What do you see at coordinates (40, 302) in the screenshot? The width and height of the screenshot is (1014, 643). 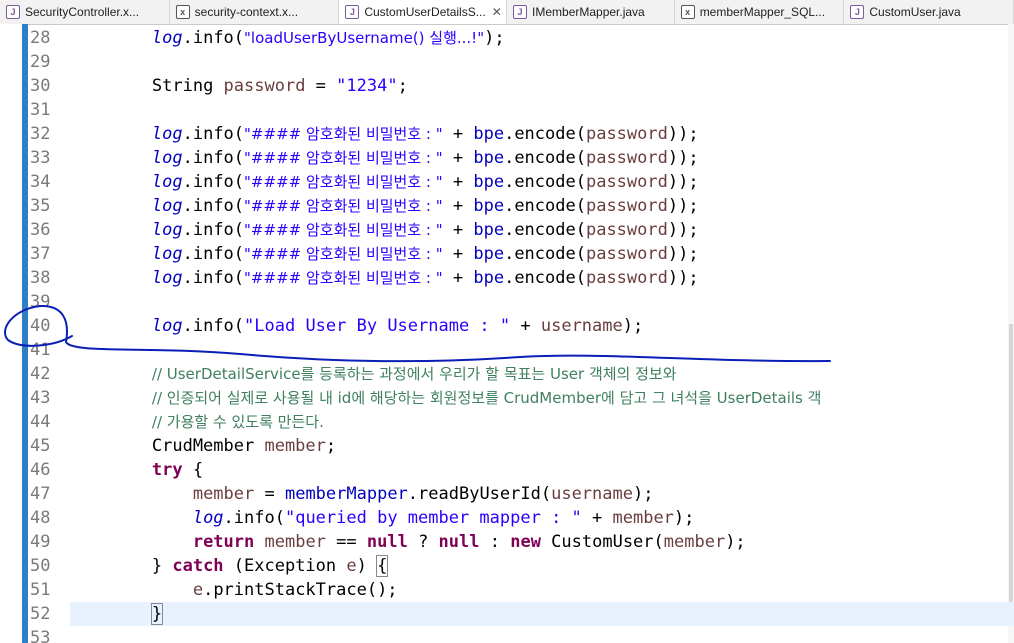 I see `line-number: 39` at bounding box center [40, 302].